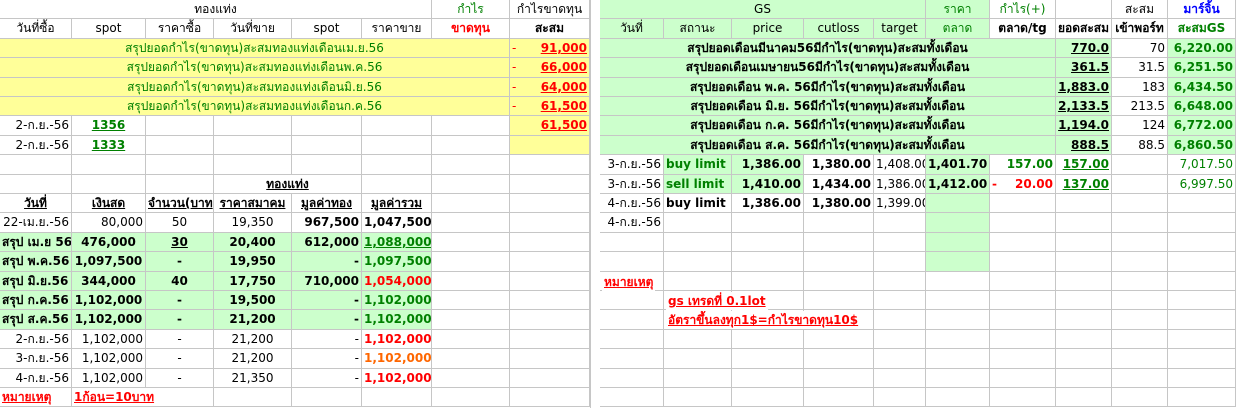 This screenshot has width=1236, height=408. I want to click on gs-trade-cutloss: 1,434.00, so click(839, 184).